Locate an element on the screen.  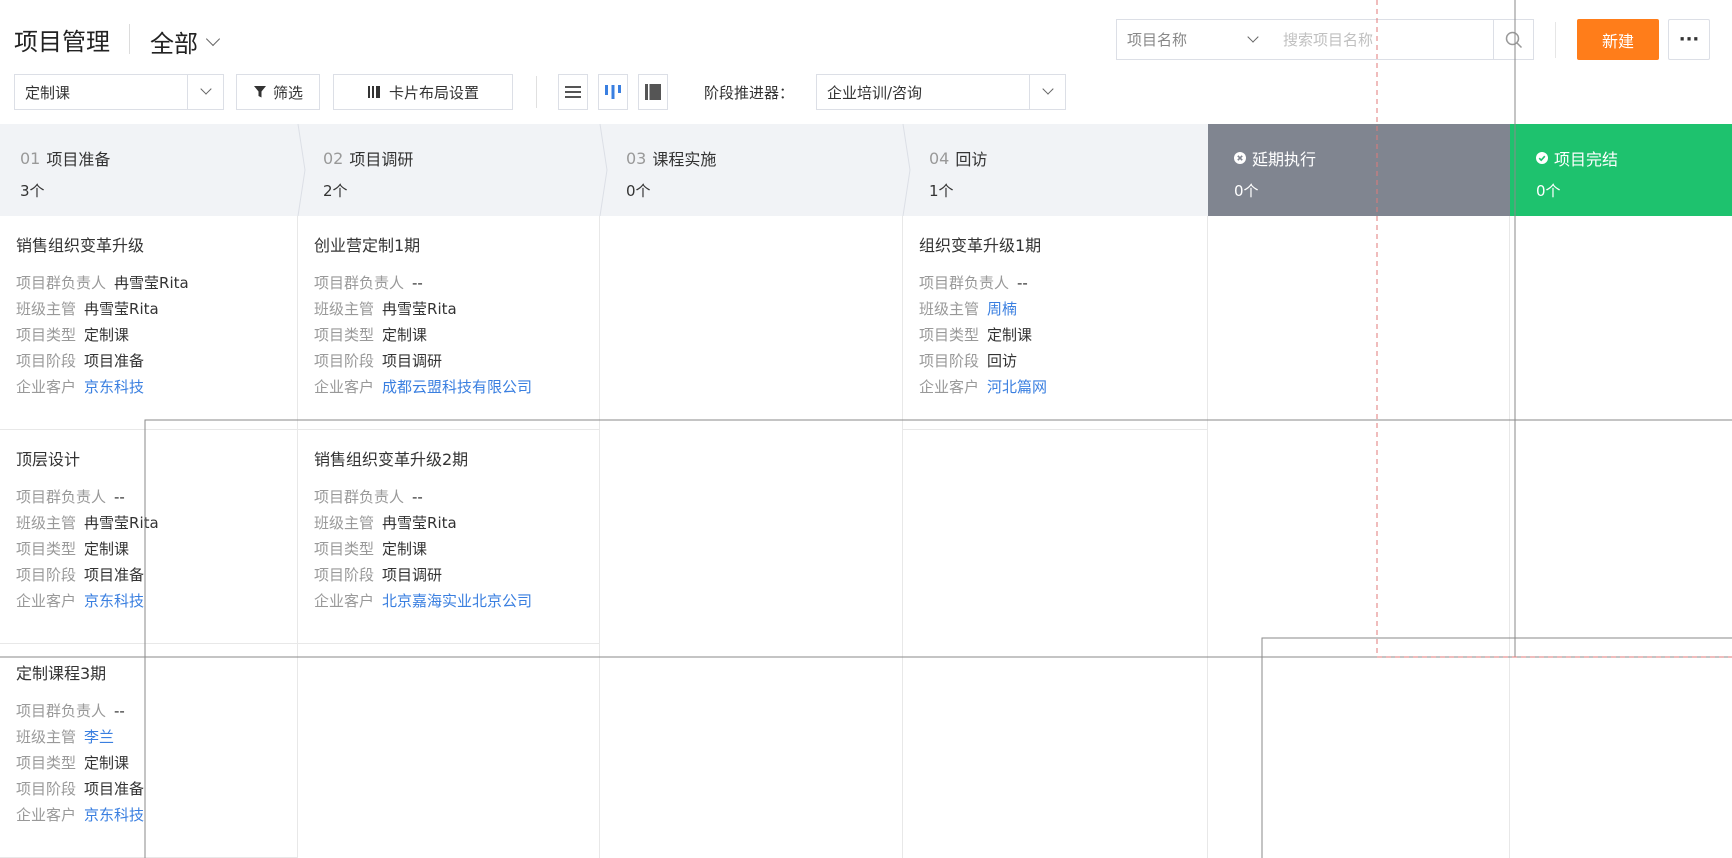
field-value: 项目准备 is located at coordinates (114, 575).